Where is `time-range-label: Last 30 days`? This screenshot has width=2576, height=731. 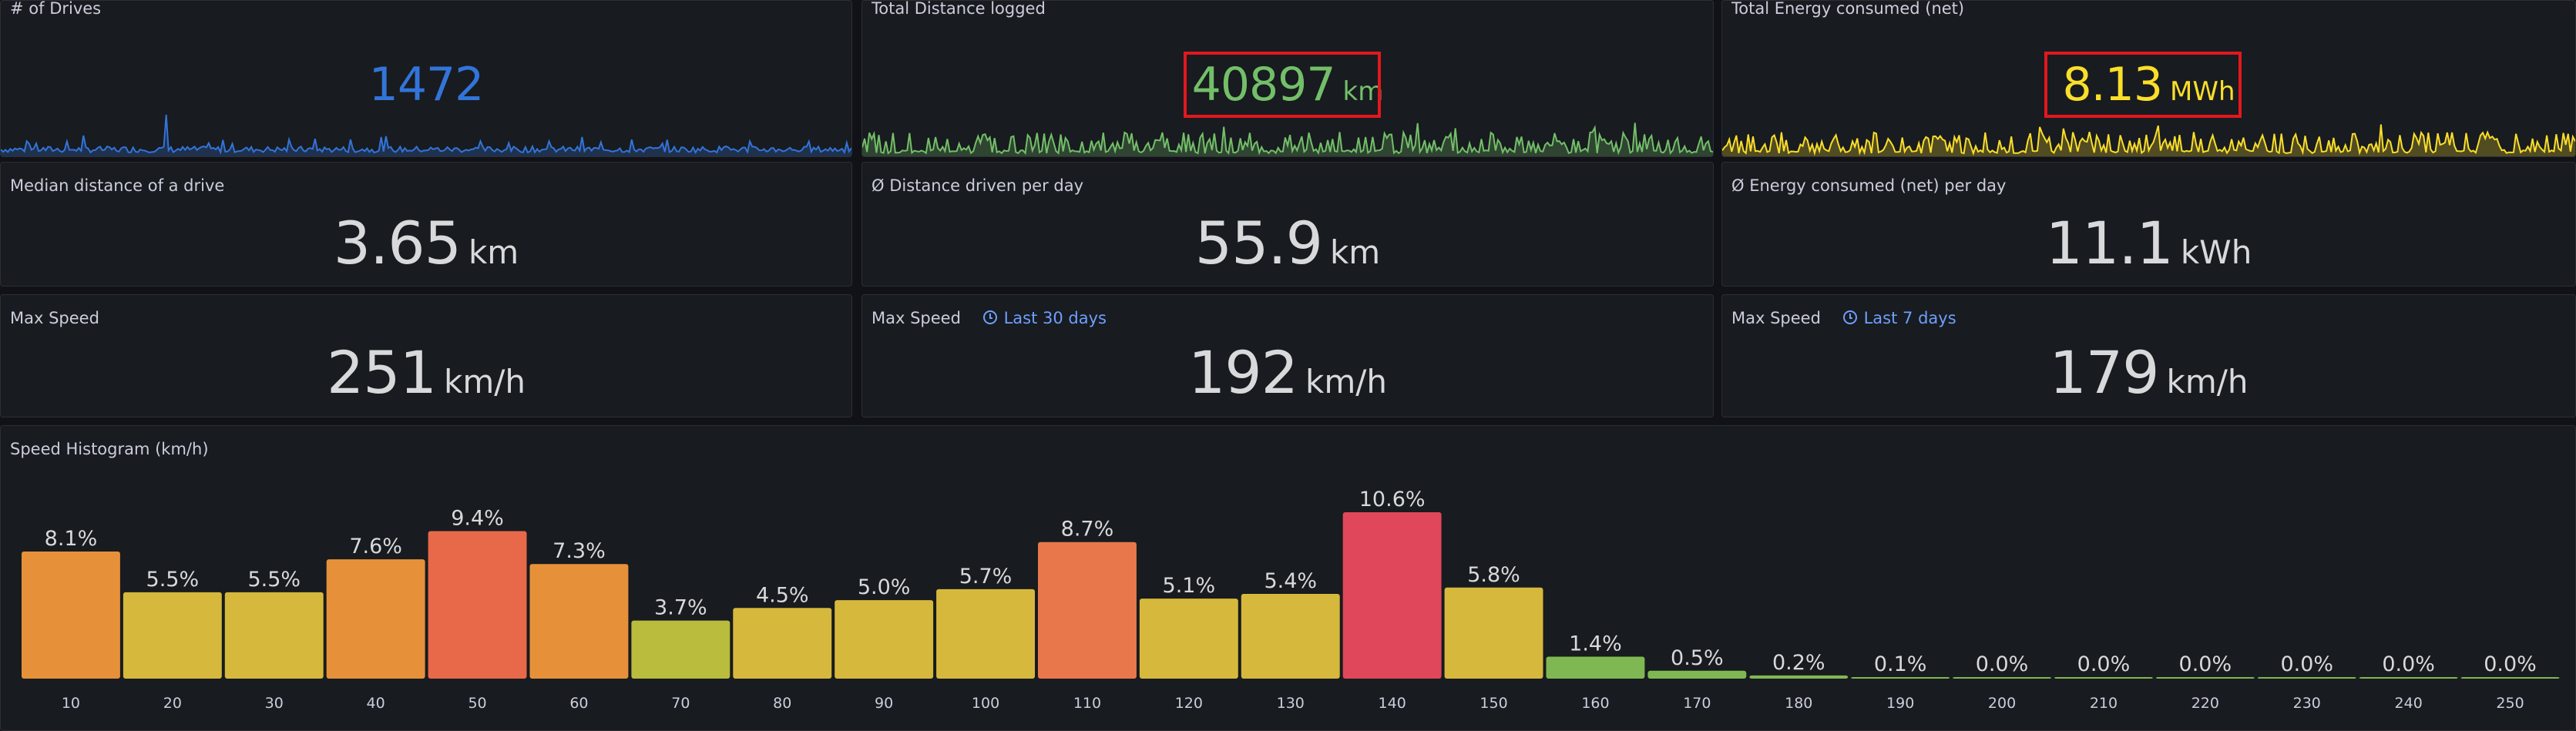
time-range-label: Last 30 days is located at coordinates (1055, 318).